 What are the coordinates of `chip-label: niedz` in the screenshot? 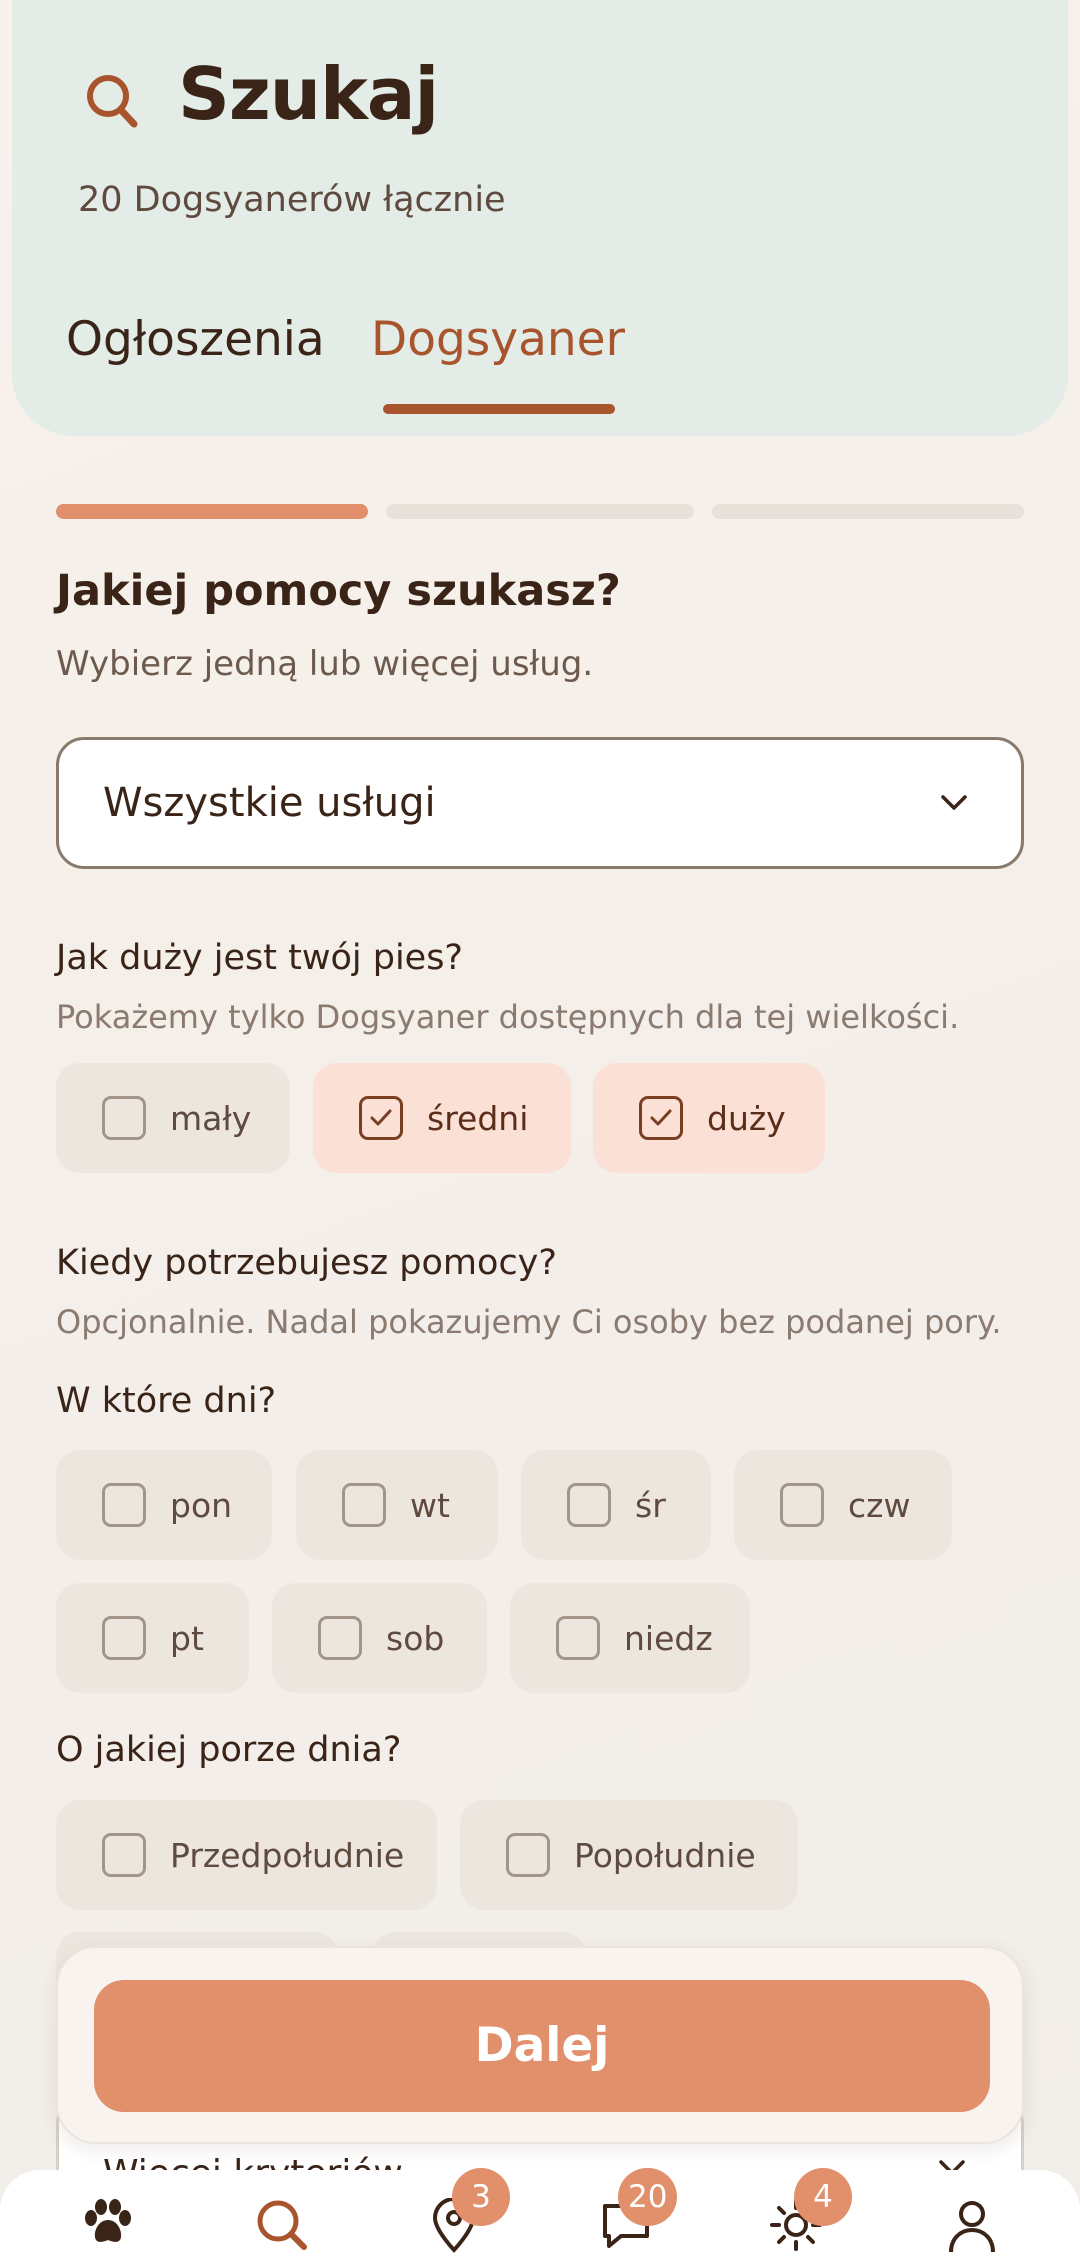 It's located at (668, 1638).